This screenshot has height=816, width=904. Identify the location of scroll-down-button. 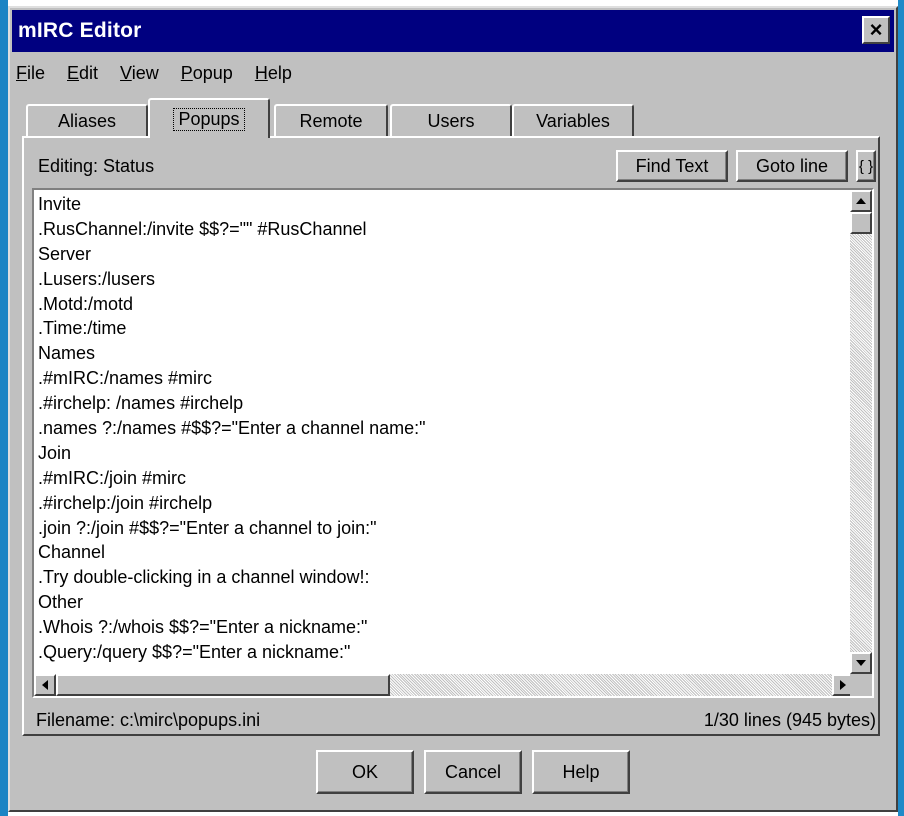
(861, 663).